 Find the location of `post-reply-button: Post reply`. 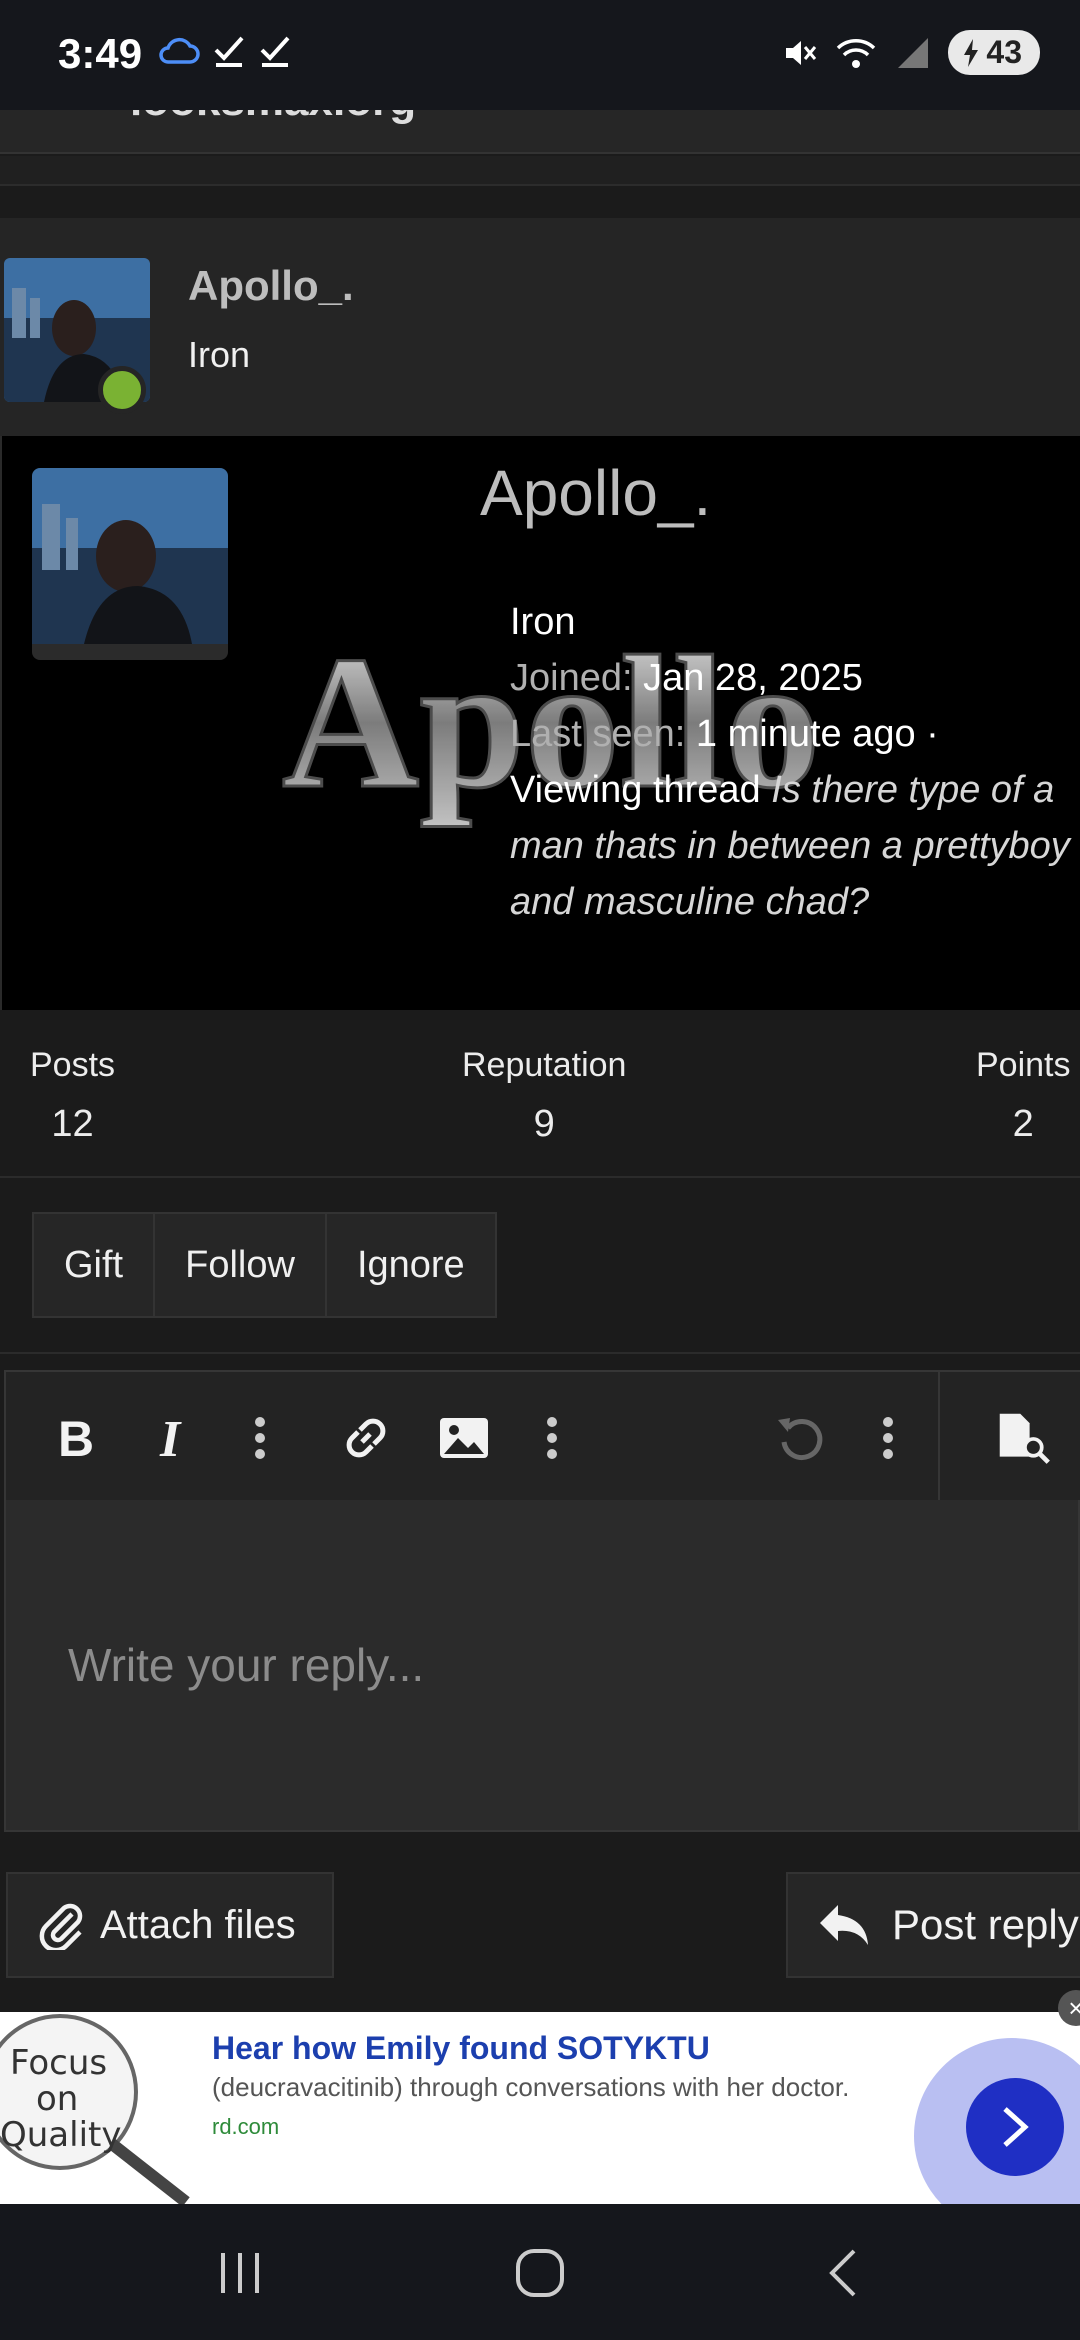

post-reply-button: Post reply is located at coordinates (933, 1925).